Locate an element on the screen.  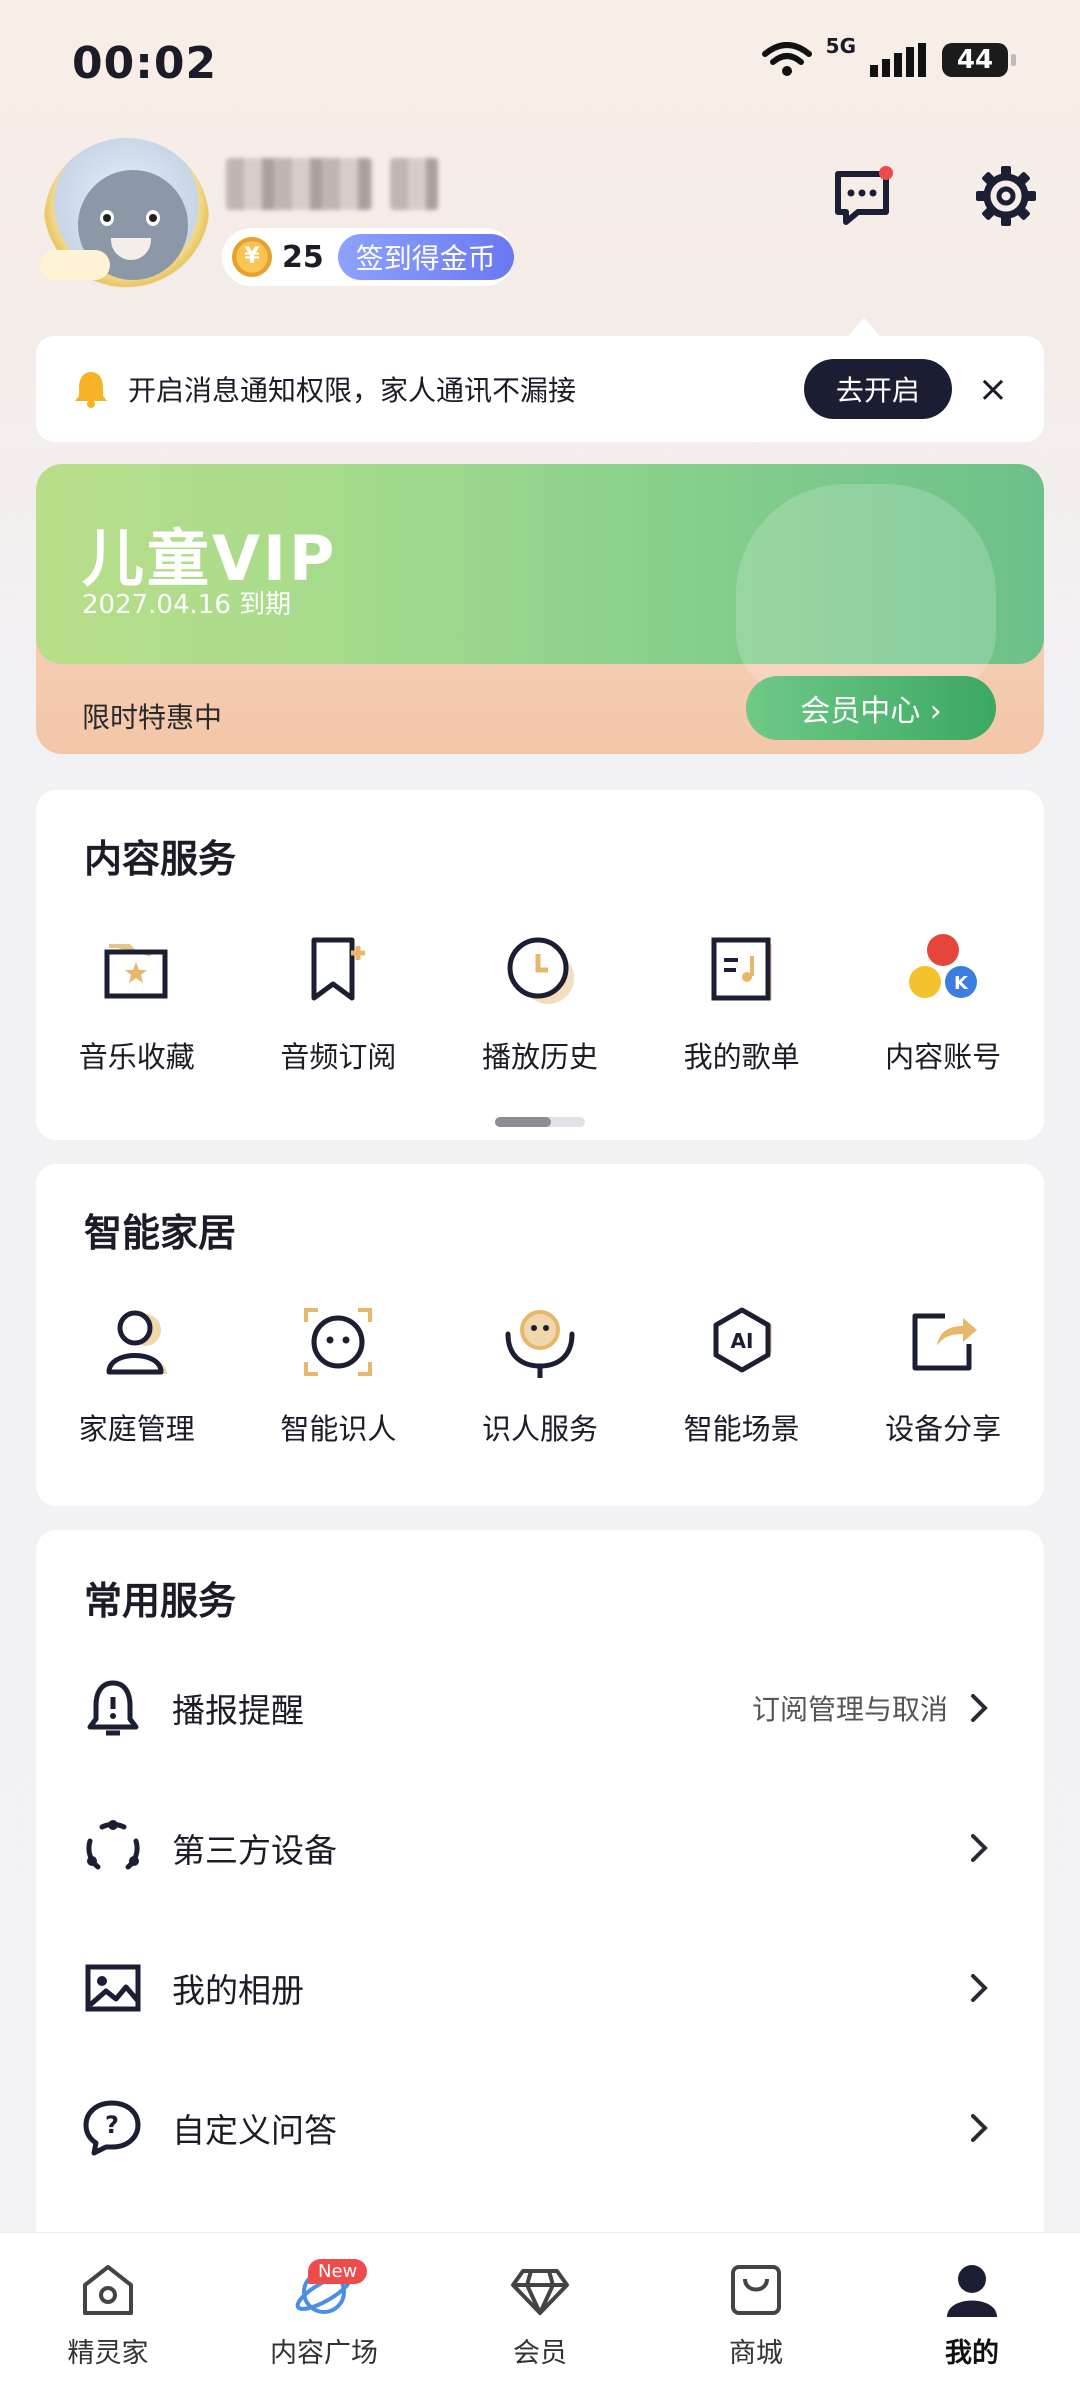
network-label: 5G is located at coordinates (840, 46).